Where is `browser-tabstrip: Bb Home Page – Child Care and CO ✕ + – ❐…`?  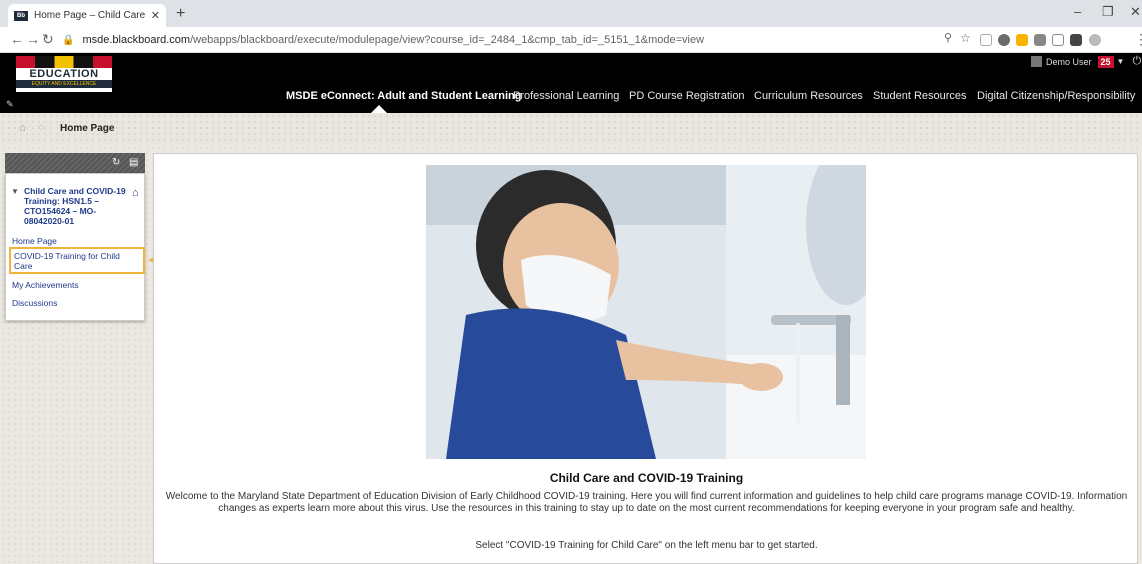 browser-tabstrip: Bb Home Page – Child Care and CO ✕ + – ❐… is located at coordinates (571, 13).